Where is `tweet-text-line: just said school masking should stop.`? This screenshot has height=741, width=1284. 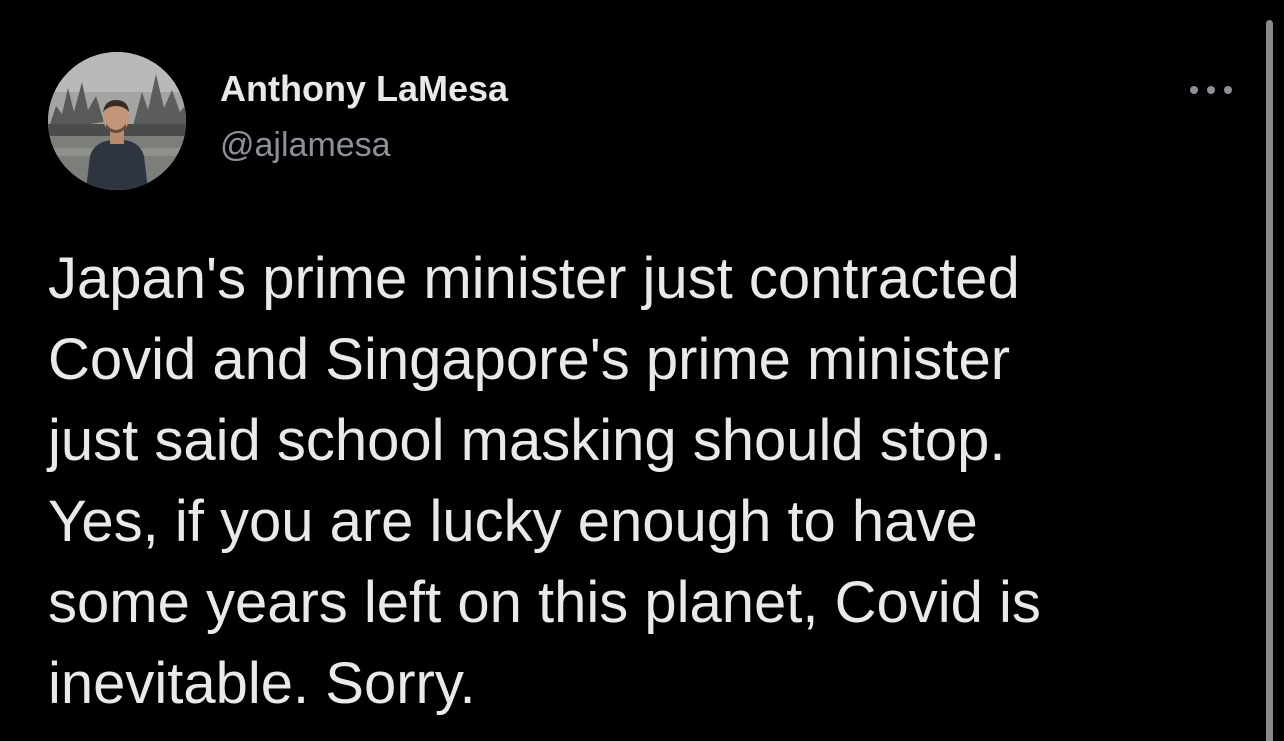 tweet-text-line: just said school masking should stop. is located at coordinates (527, 440).